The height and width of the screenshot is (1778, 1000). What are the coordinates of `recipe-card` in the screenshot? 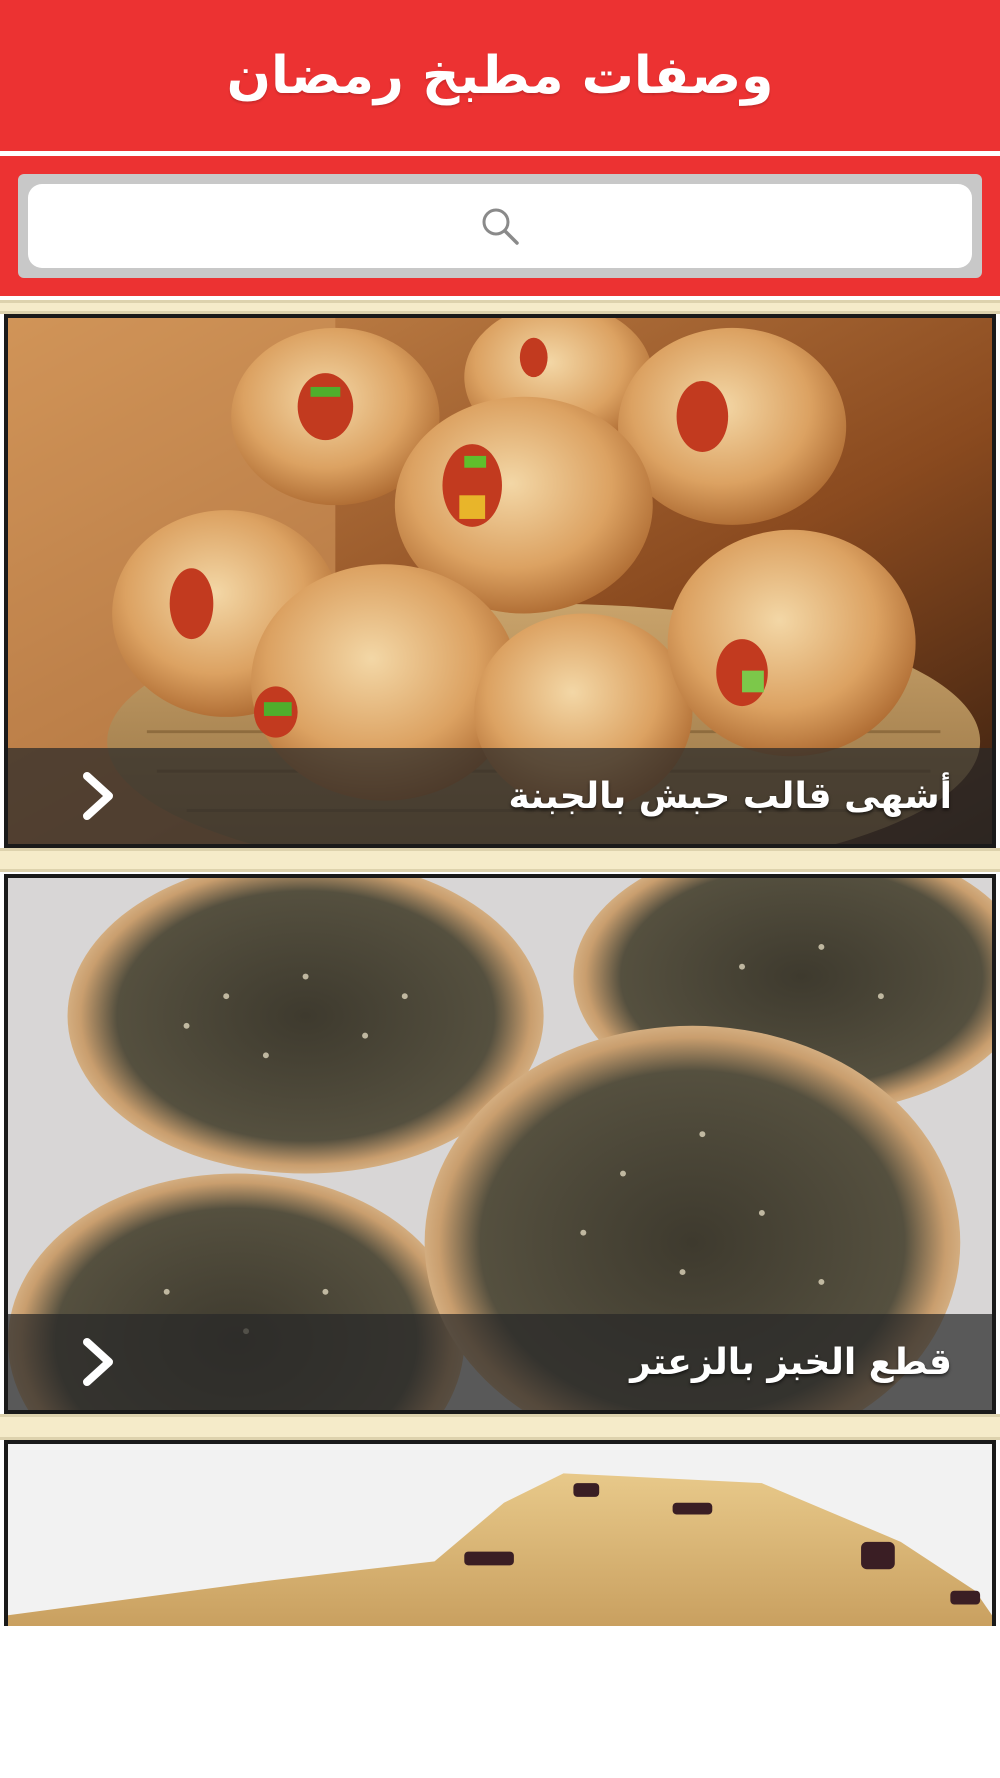 It's located at (500, 1533).